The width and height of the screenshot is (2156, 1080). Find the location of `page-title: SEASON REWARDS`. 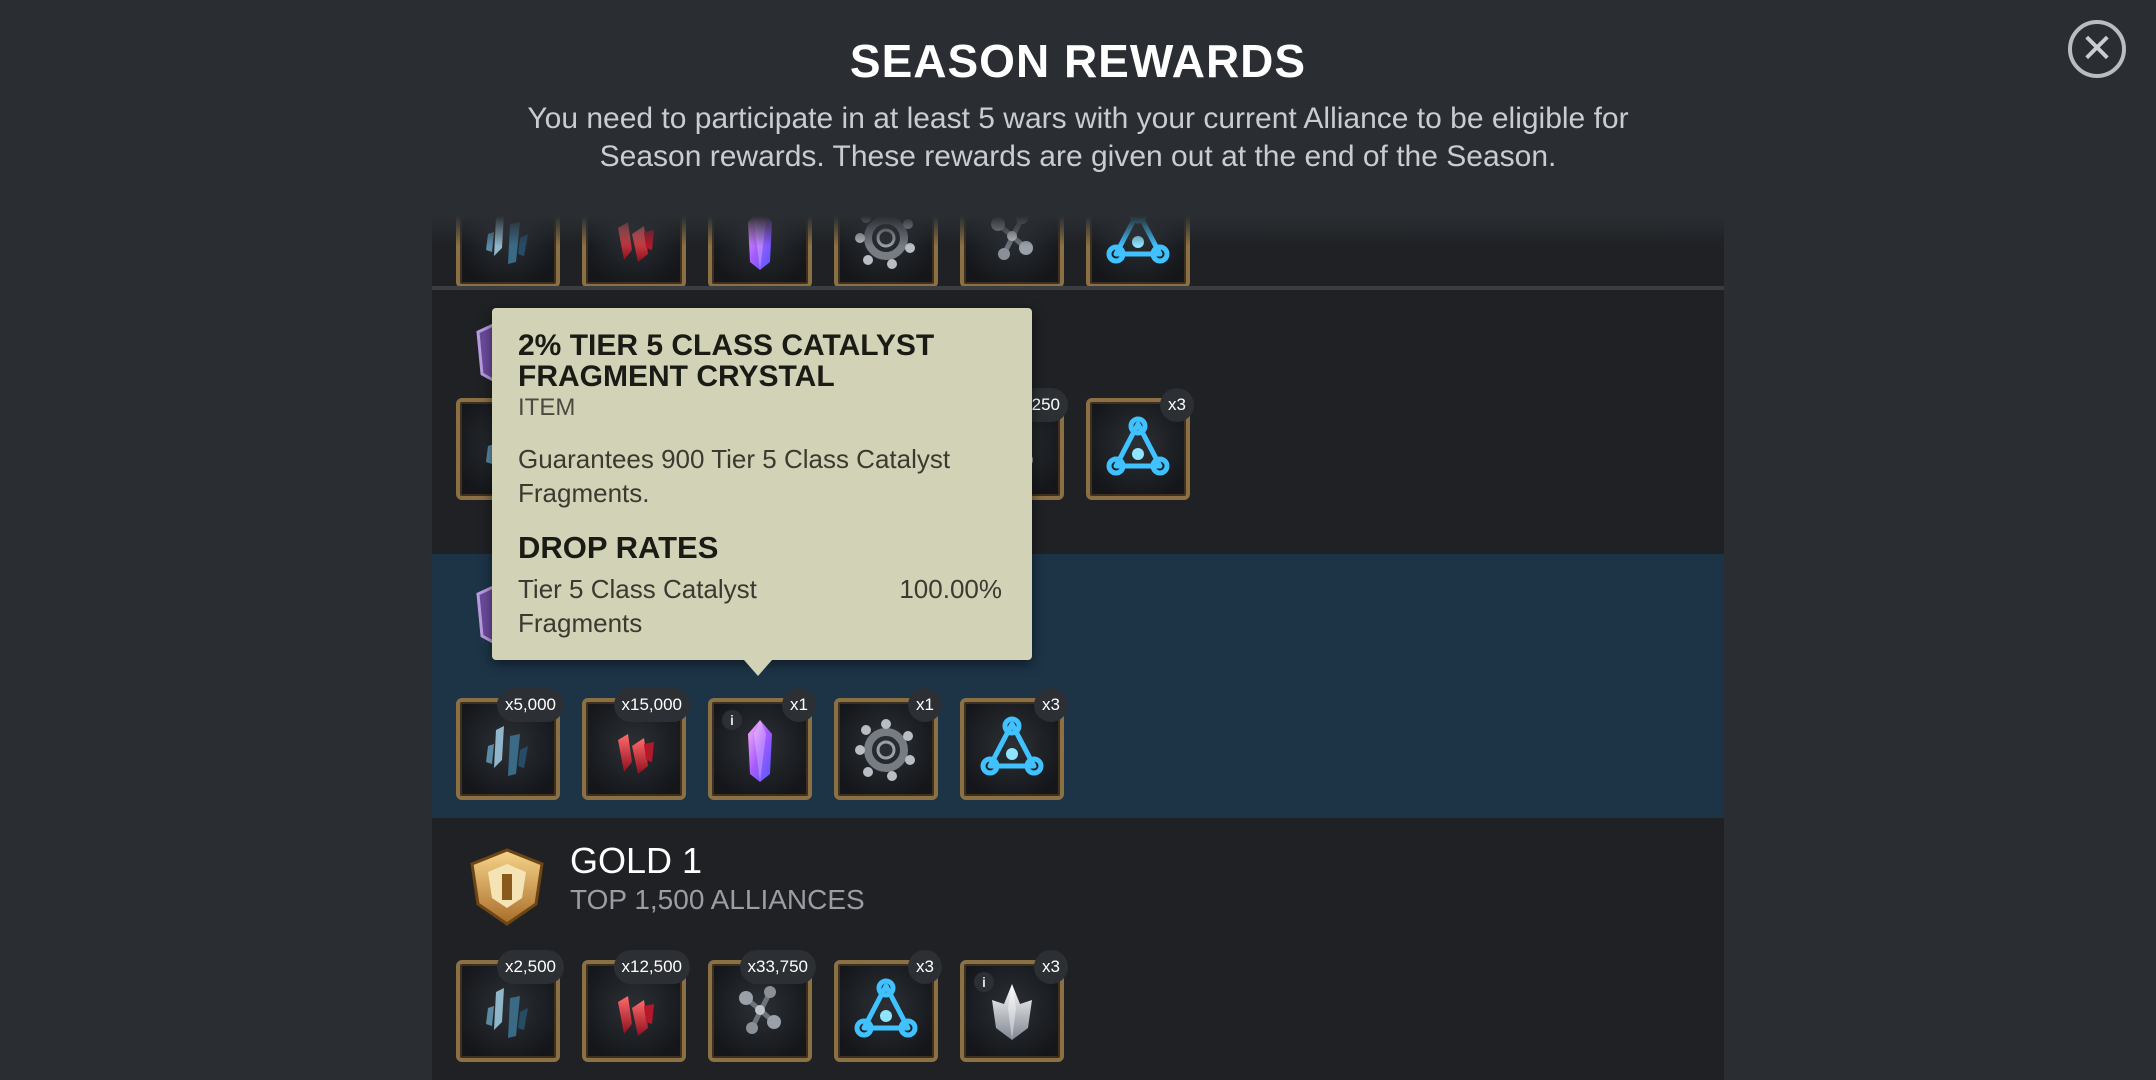

page-title: SEASON REWARDS is located at coordinates (1078, 61).